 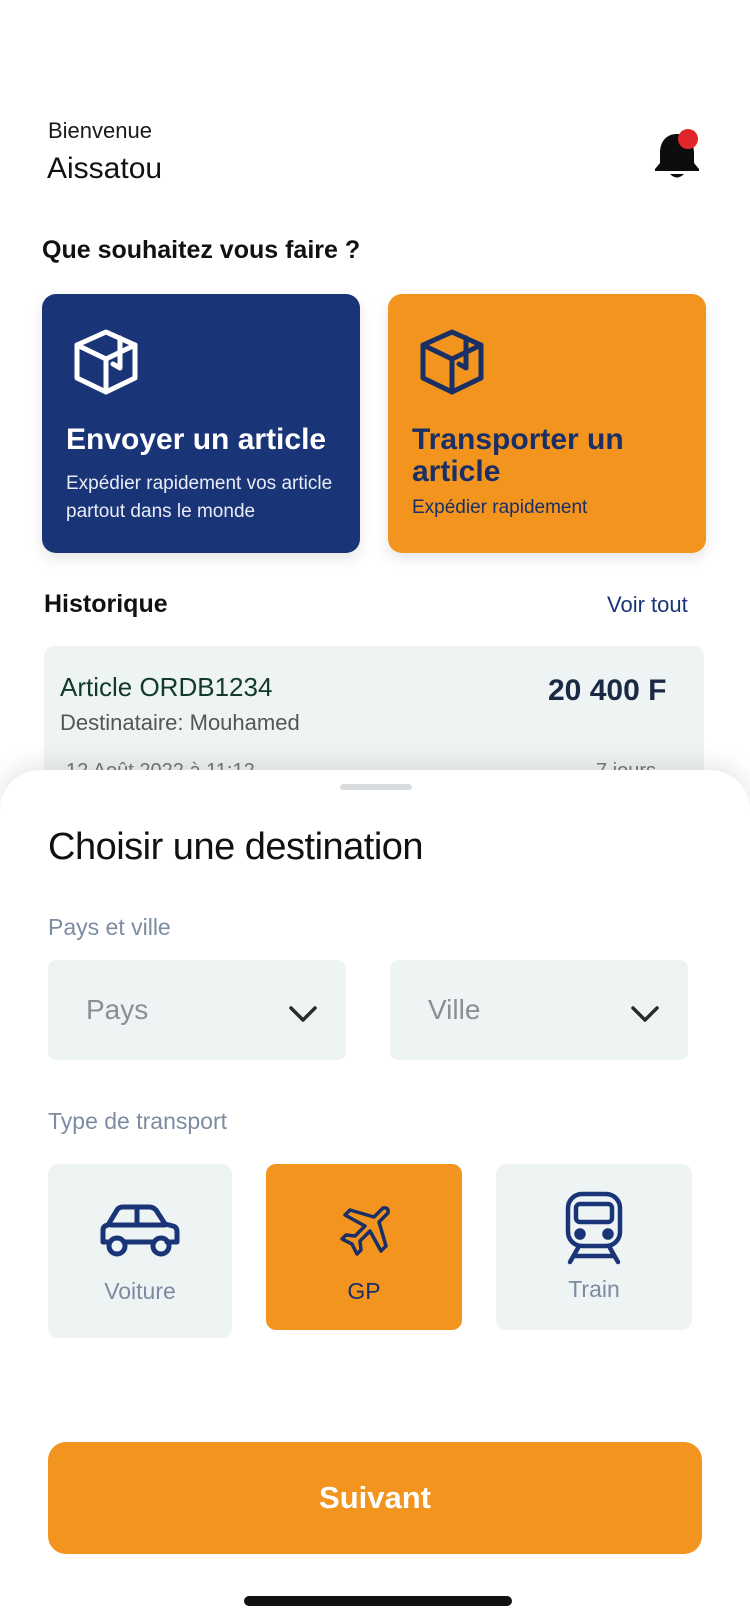 I want to click on transport-type-label: Type de transport, so click(x=137, y=1121).